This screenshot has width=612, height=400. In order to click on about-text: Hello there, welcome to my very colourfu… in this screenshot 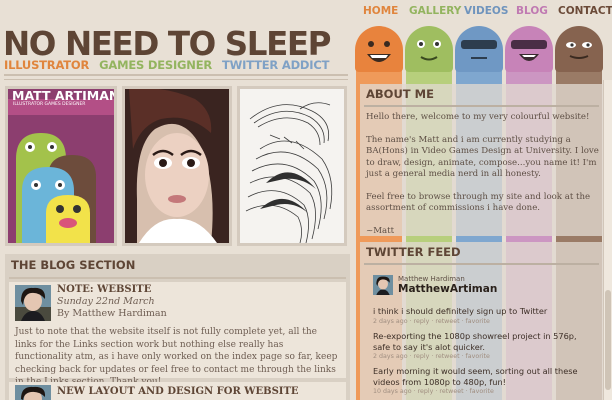, I will do `click(483, 180)`.